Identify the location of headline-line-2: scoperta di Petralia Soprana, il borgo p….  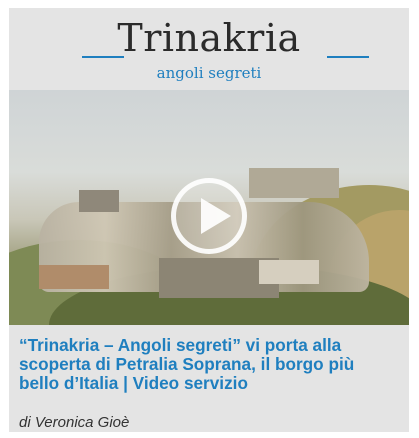
(187, 364).